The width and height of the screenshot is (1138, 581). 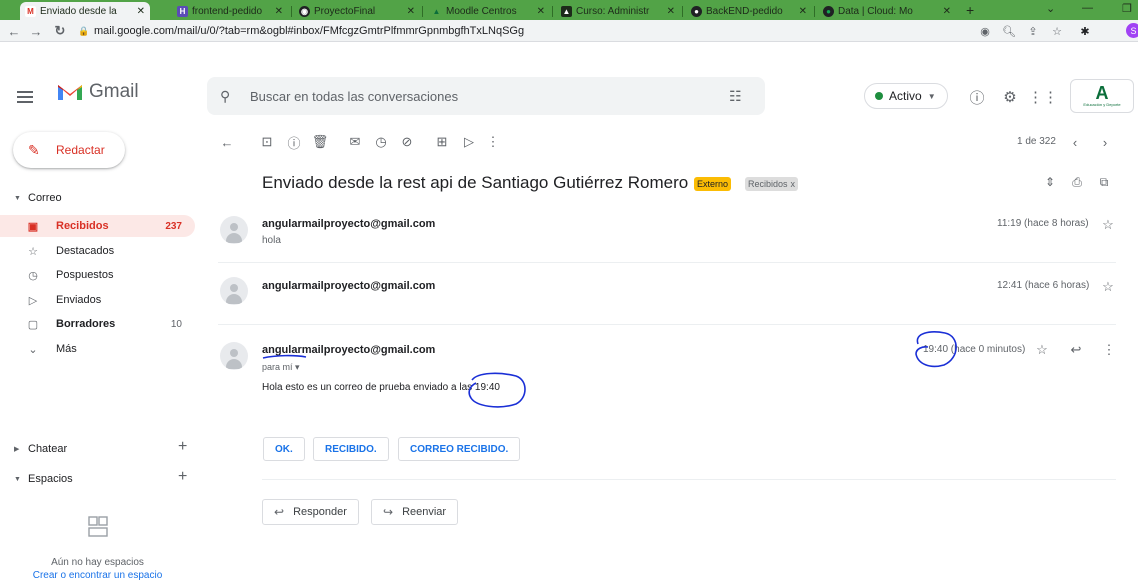 I want to click on new-tab-icon: +, so click(x=970, y=10).